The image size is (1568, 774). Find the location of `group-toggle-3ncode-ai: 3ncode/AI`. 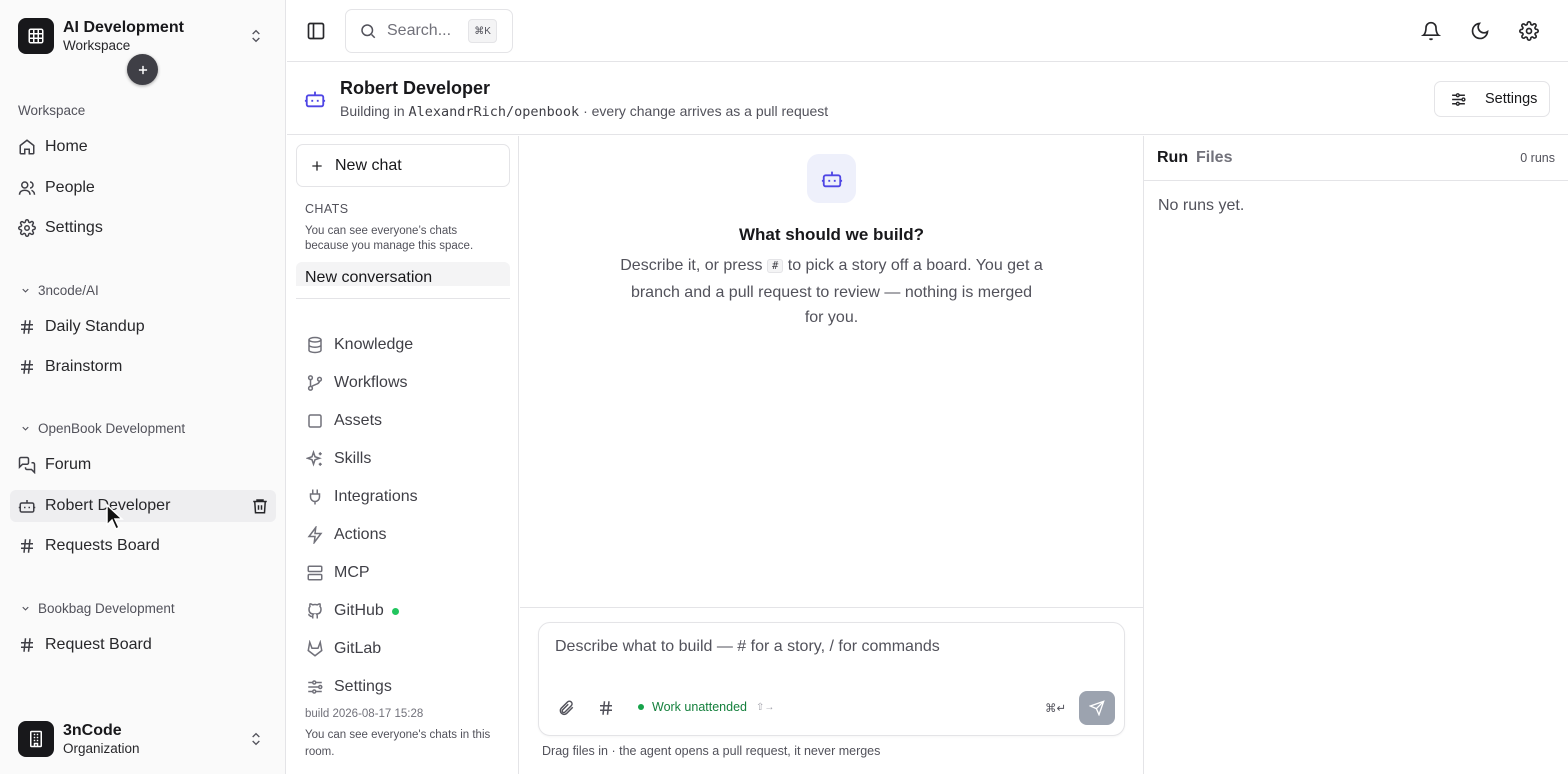

group-toggle-3ncode-ai: 3ncode/AI is located at coordinates (59, 290).